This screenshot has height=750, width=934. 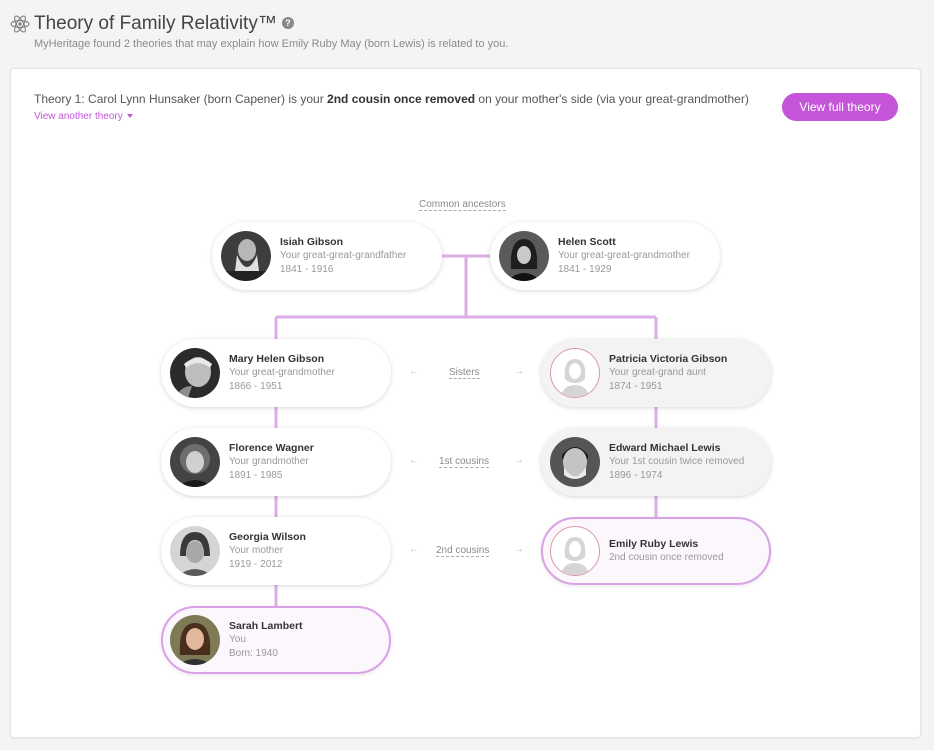 What do you see at coordinates (665, 448) in the screenshot?
I see `person-name: Edward Michael Lewis` at bounding box center [665, 448].